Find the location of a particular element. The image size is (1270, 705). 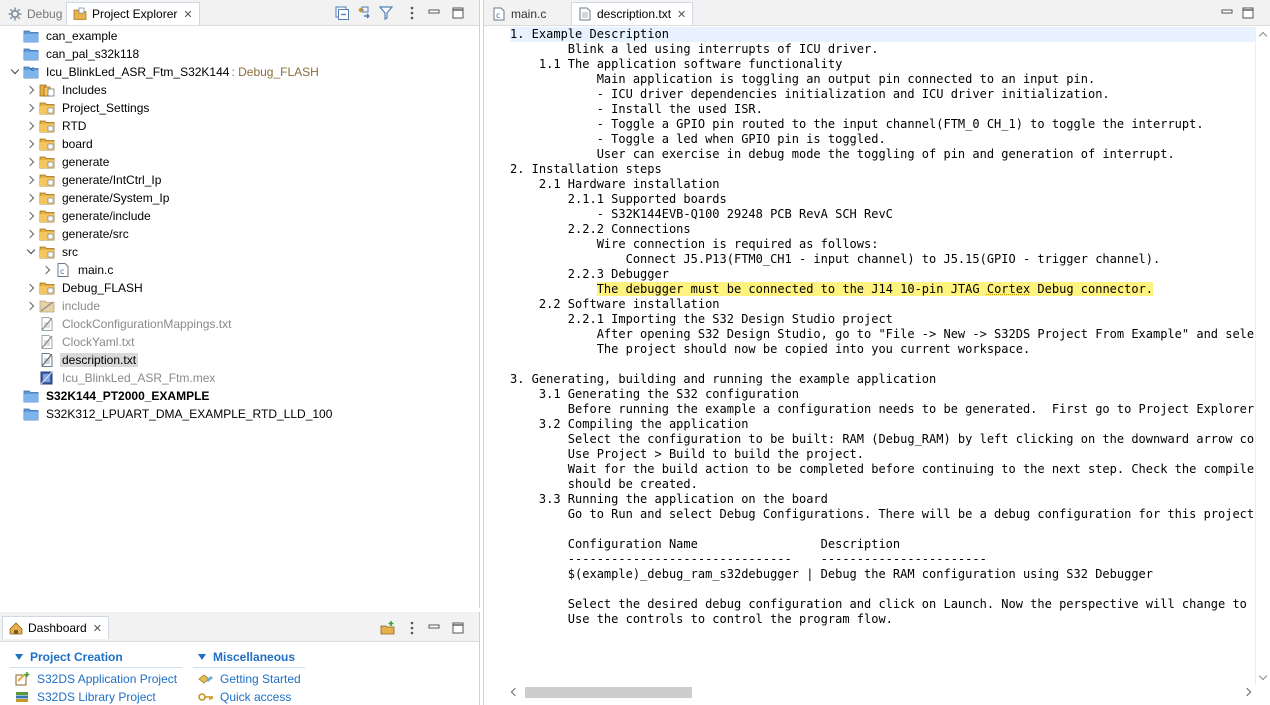

tree-item: can_pal_s32k118 is located at coordinates (235, 54).